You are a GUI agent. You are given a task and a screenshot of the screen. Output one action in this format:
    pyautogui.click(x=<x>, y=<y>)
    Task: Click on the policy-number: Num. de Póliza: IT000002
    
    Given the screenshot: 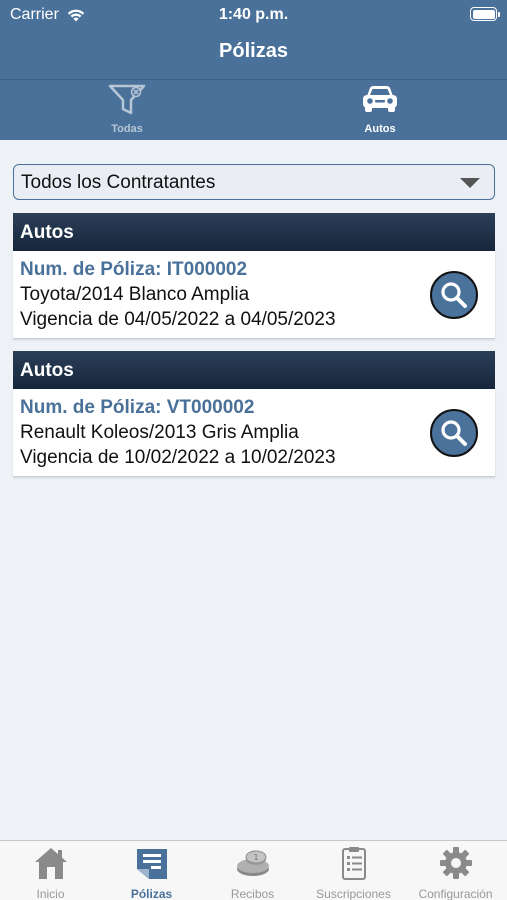 What is the action you would take?
    pyautogui.click(x=134, y=269)
    